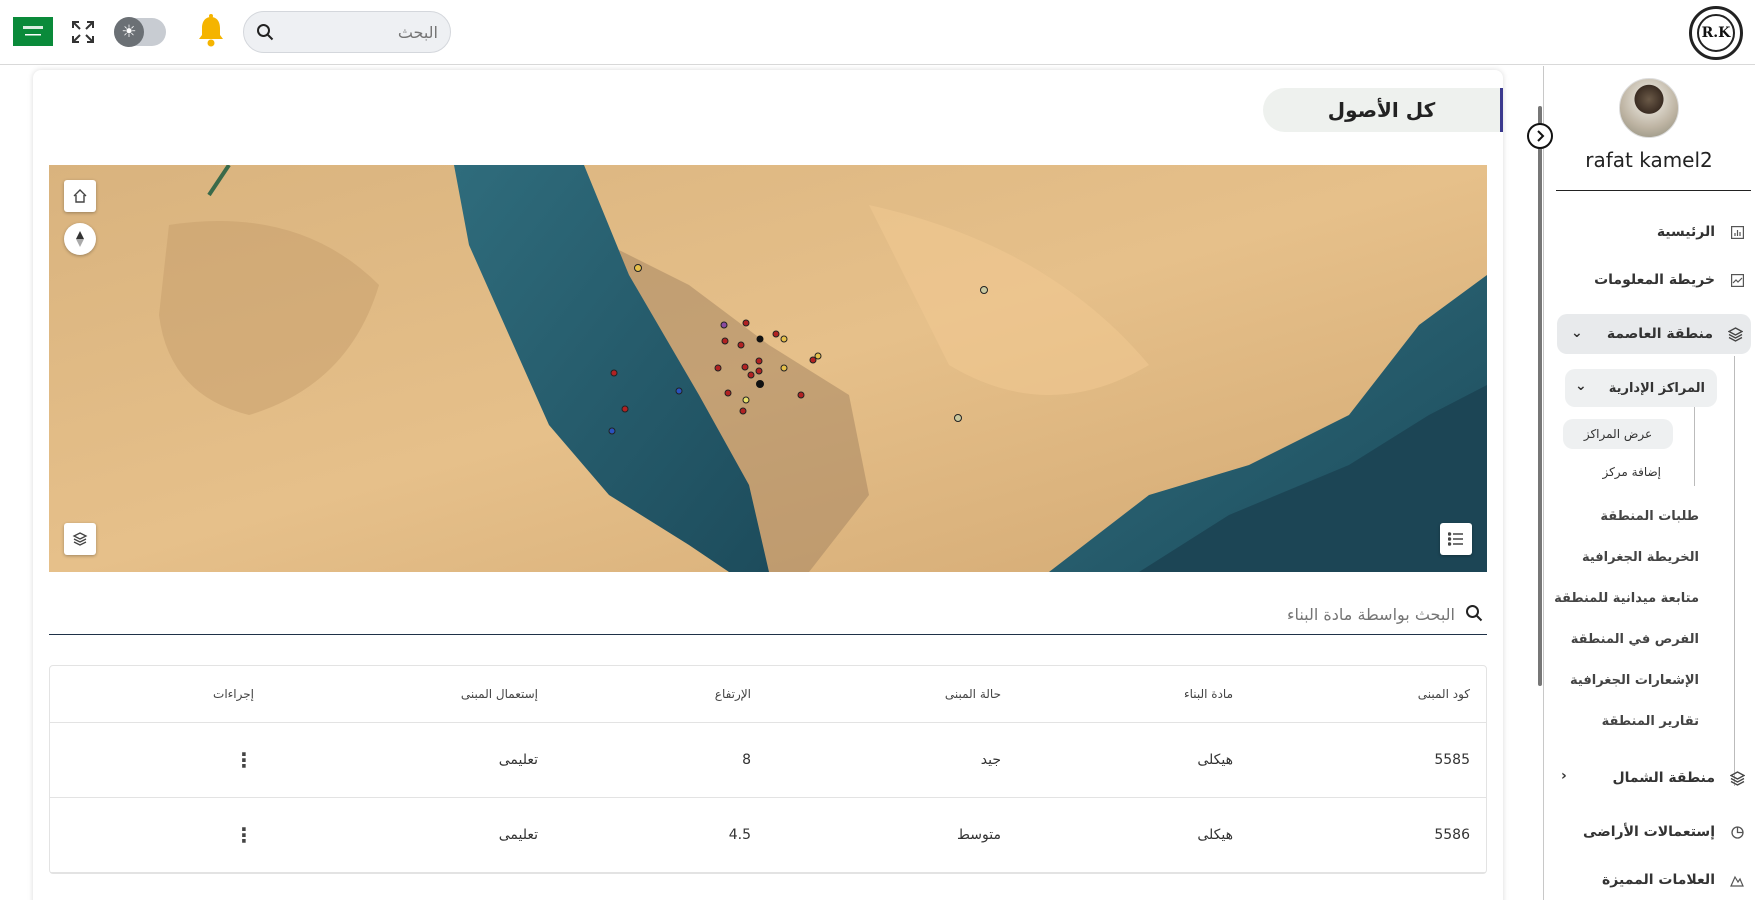 This screenshot has width=1755, height=900. What do you see at coordinates (1634, 680) in the screenshot?
I see `sidebar-item-geo-notifications: الإشعارات الجغرافية` at bounding box center [1634, 680].